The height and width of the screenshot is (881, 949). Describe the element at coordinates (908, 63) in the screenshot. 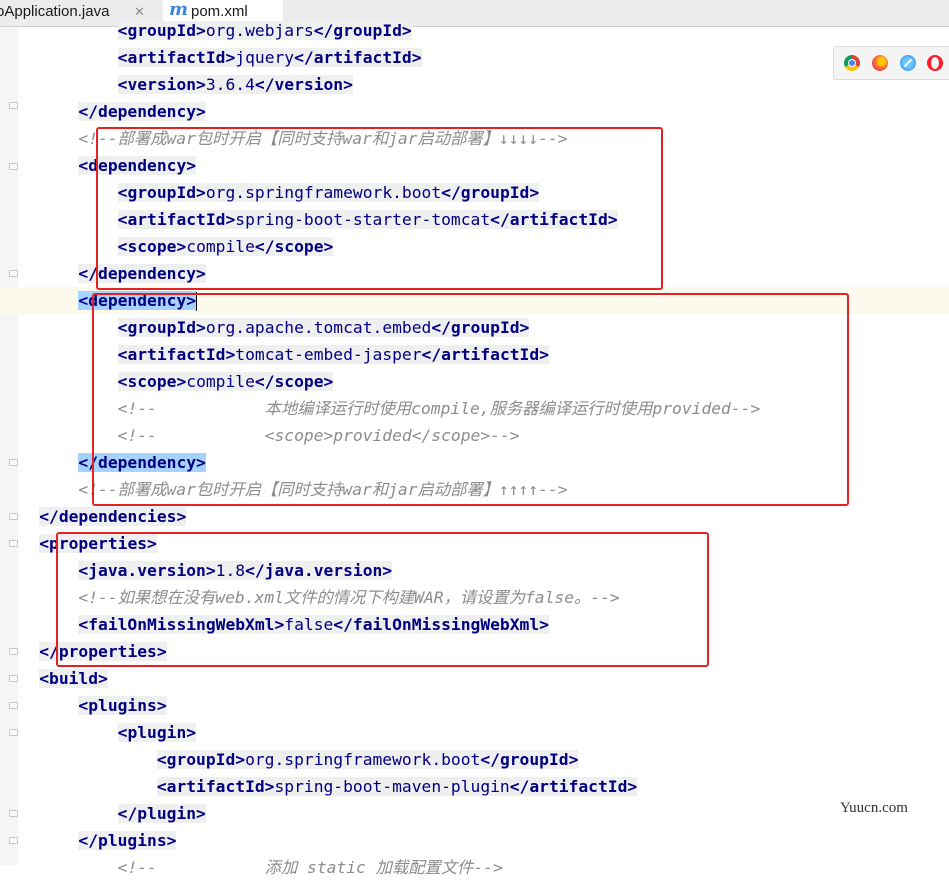

I see `safari-icon` at that location.